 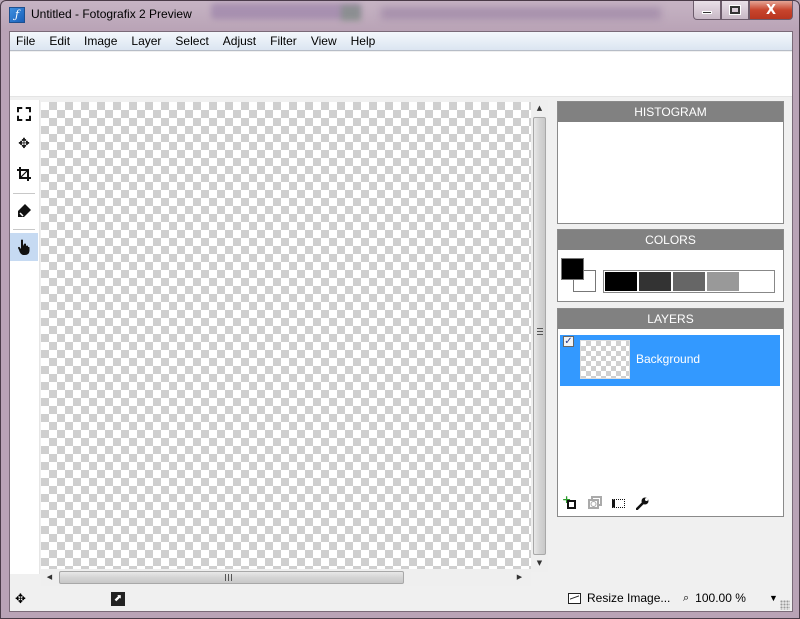 What do you see at coordinates (539, 108) in the screenshot?
I see `scroll-up-button: ▲` at bounding box center [539, 108].